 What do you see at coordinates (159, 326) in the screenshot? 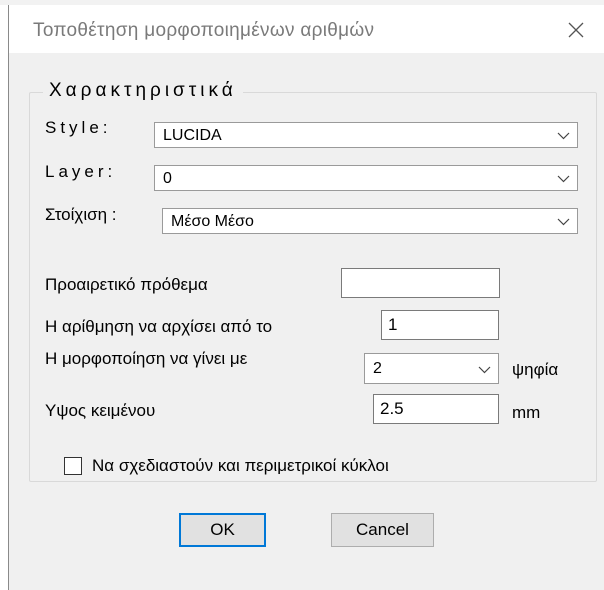
I see `start-number-label: Η αρίθμηση να αρχίσει από το` at bounding box center [159, 326].